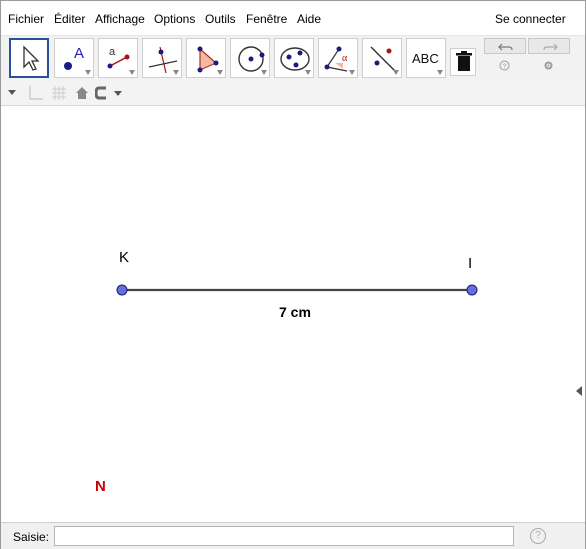 The height and width of the screenshot is (549, 586). I want to click on expand-panel-icon, so click(579, 391).